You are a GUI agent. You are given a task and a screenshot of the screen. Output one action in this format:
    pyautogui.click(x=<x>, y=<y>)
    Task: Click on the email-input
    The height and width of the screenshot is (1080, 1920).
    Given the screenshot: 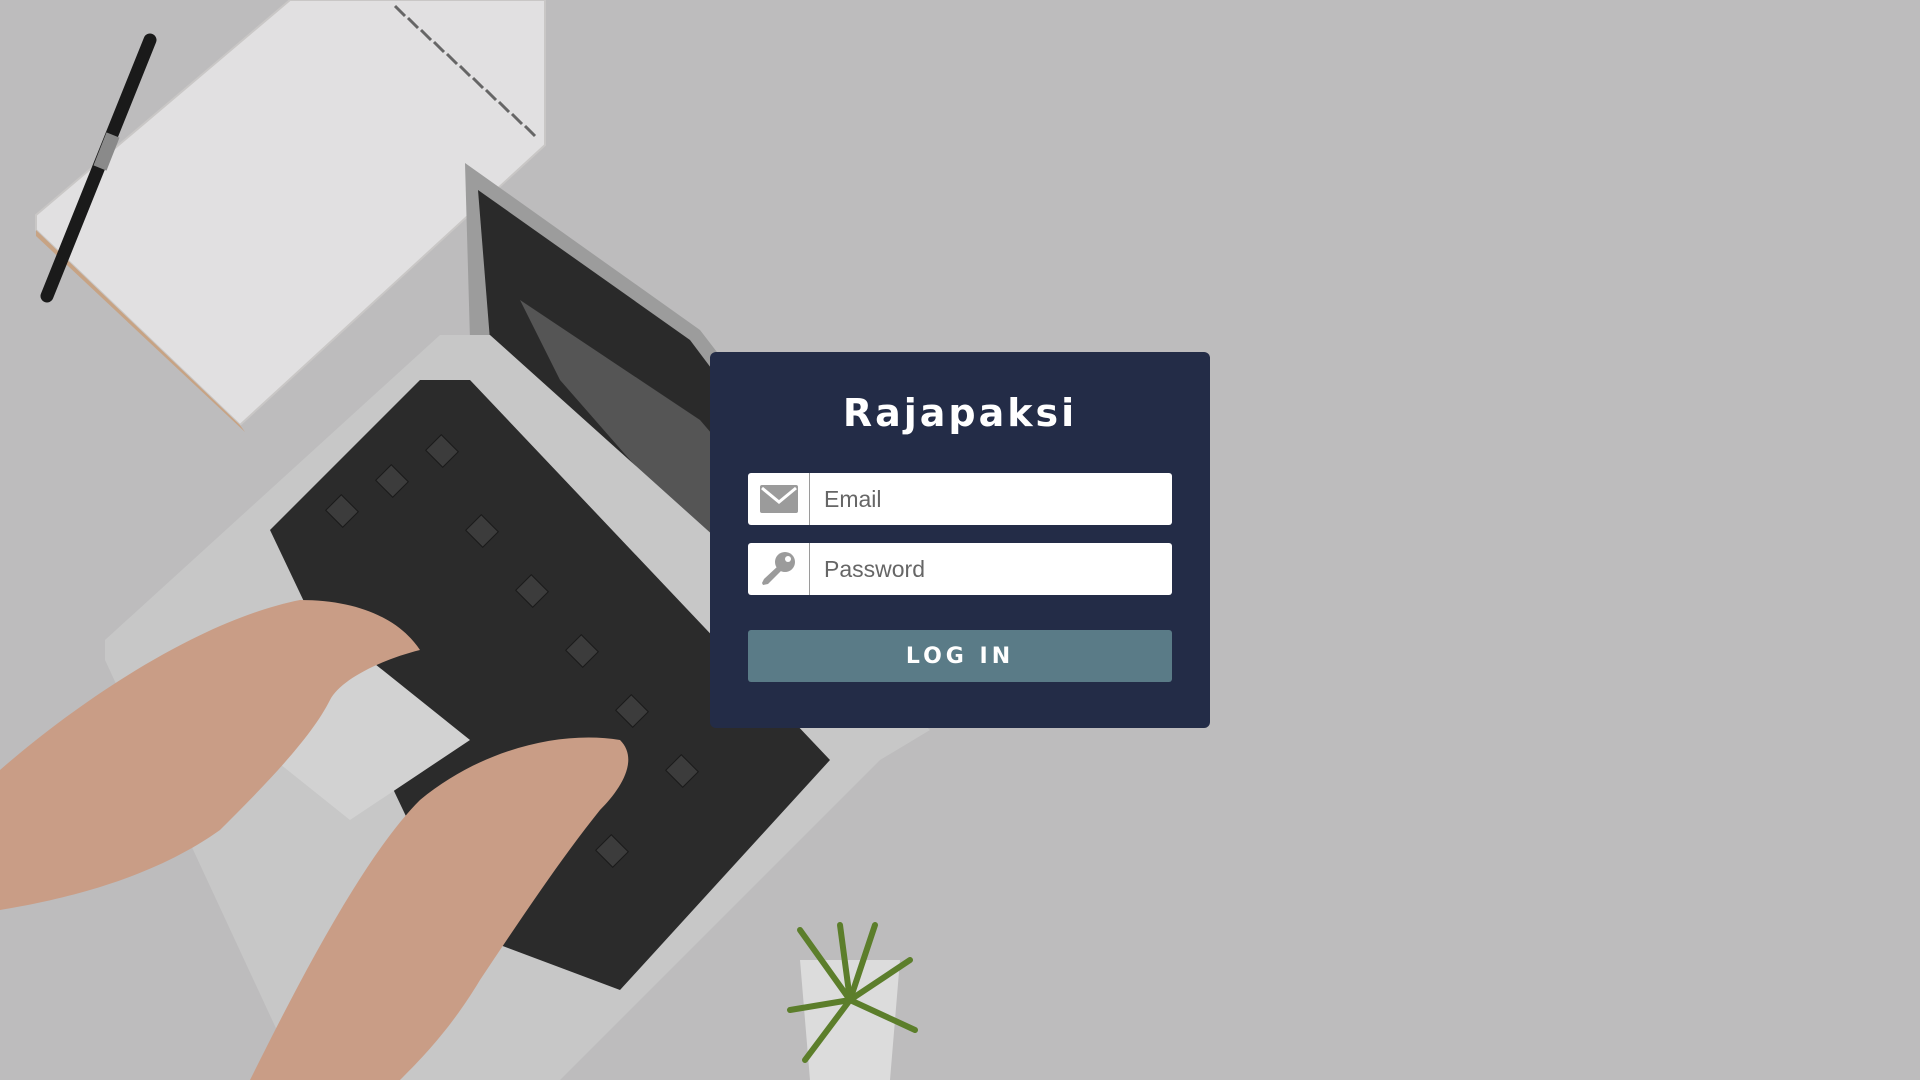 What is the action you would take?
    pyautogui.click(x=991, y=499)
    